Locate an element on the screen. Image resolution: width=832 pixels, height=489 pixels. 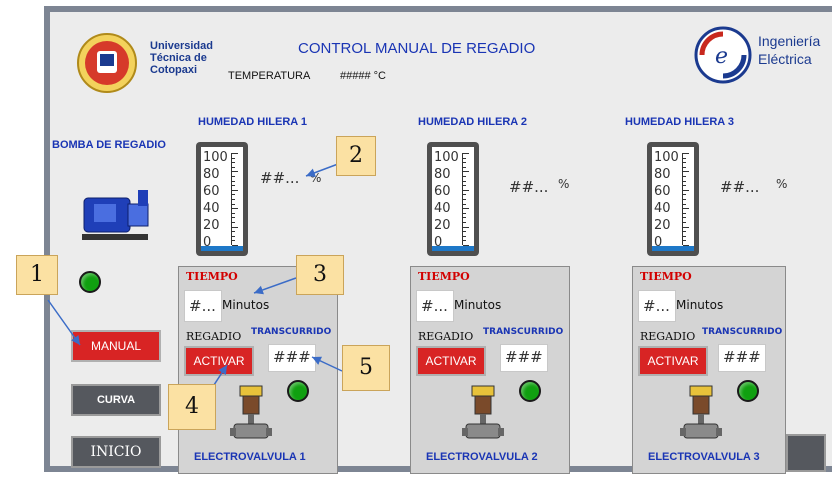
elapsed-display-1: ### is located at coordinates (292, 358).